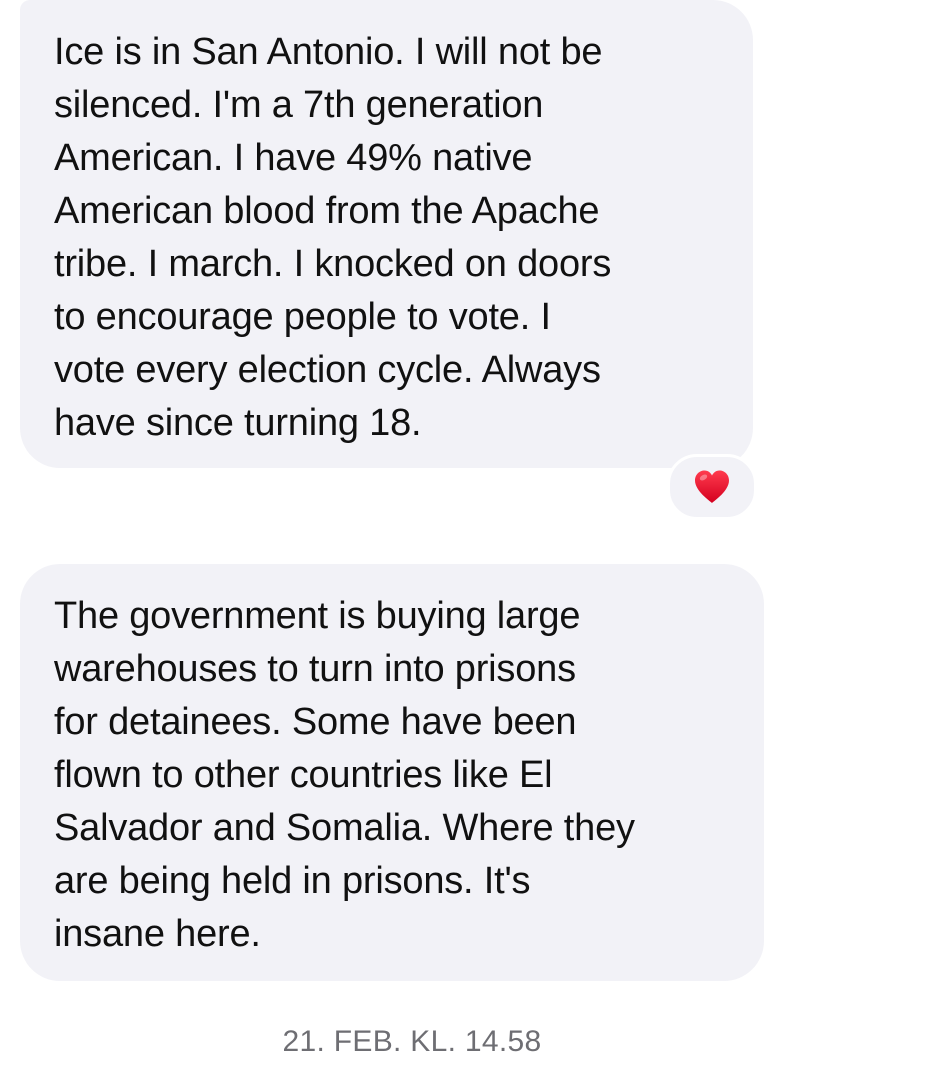 The image size is (952, 1087). I want to click on message-timestamp: 21. FEB. KL. 14.58, so click(412, 1041).